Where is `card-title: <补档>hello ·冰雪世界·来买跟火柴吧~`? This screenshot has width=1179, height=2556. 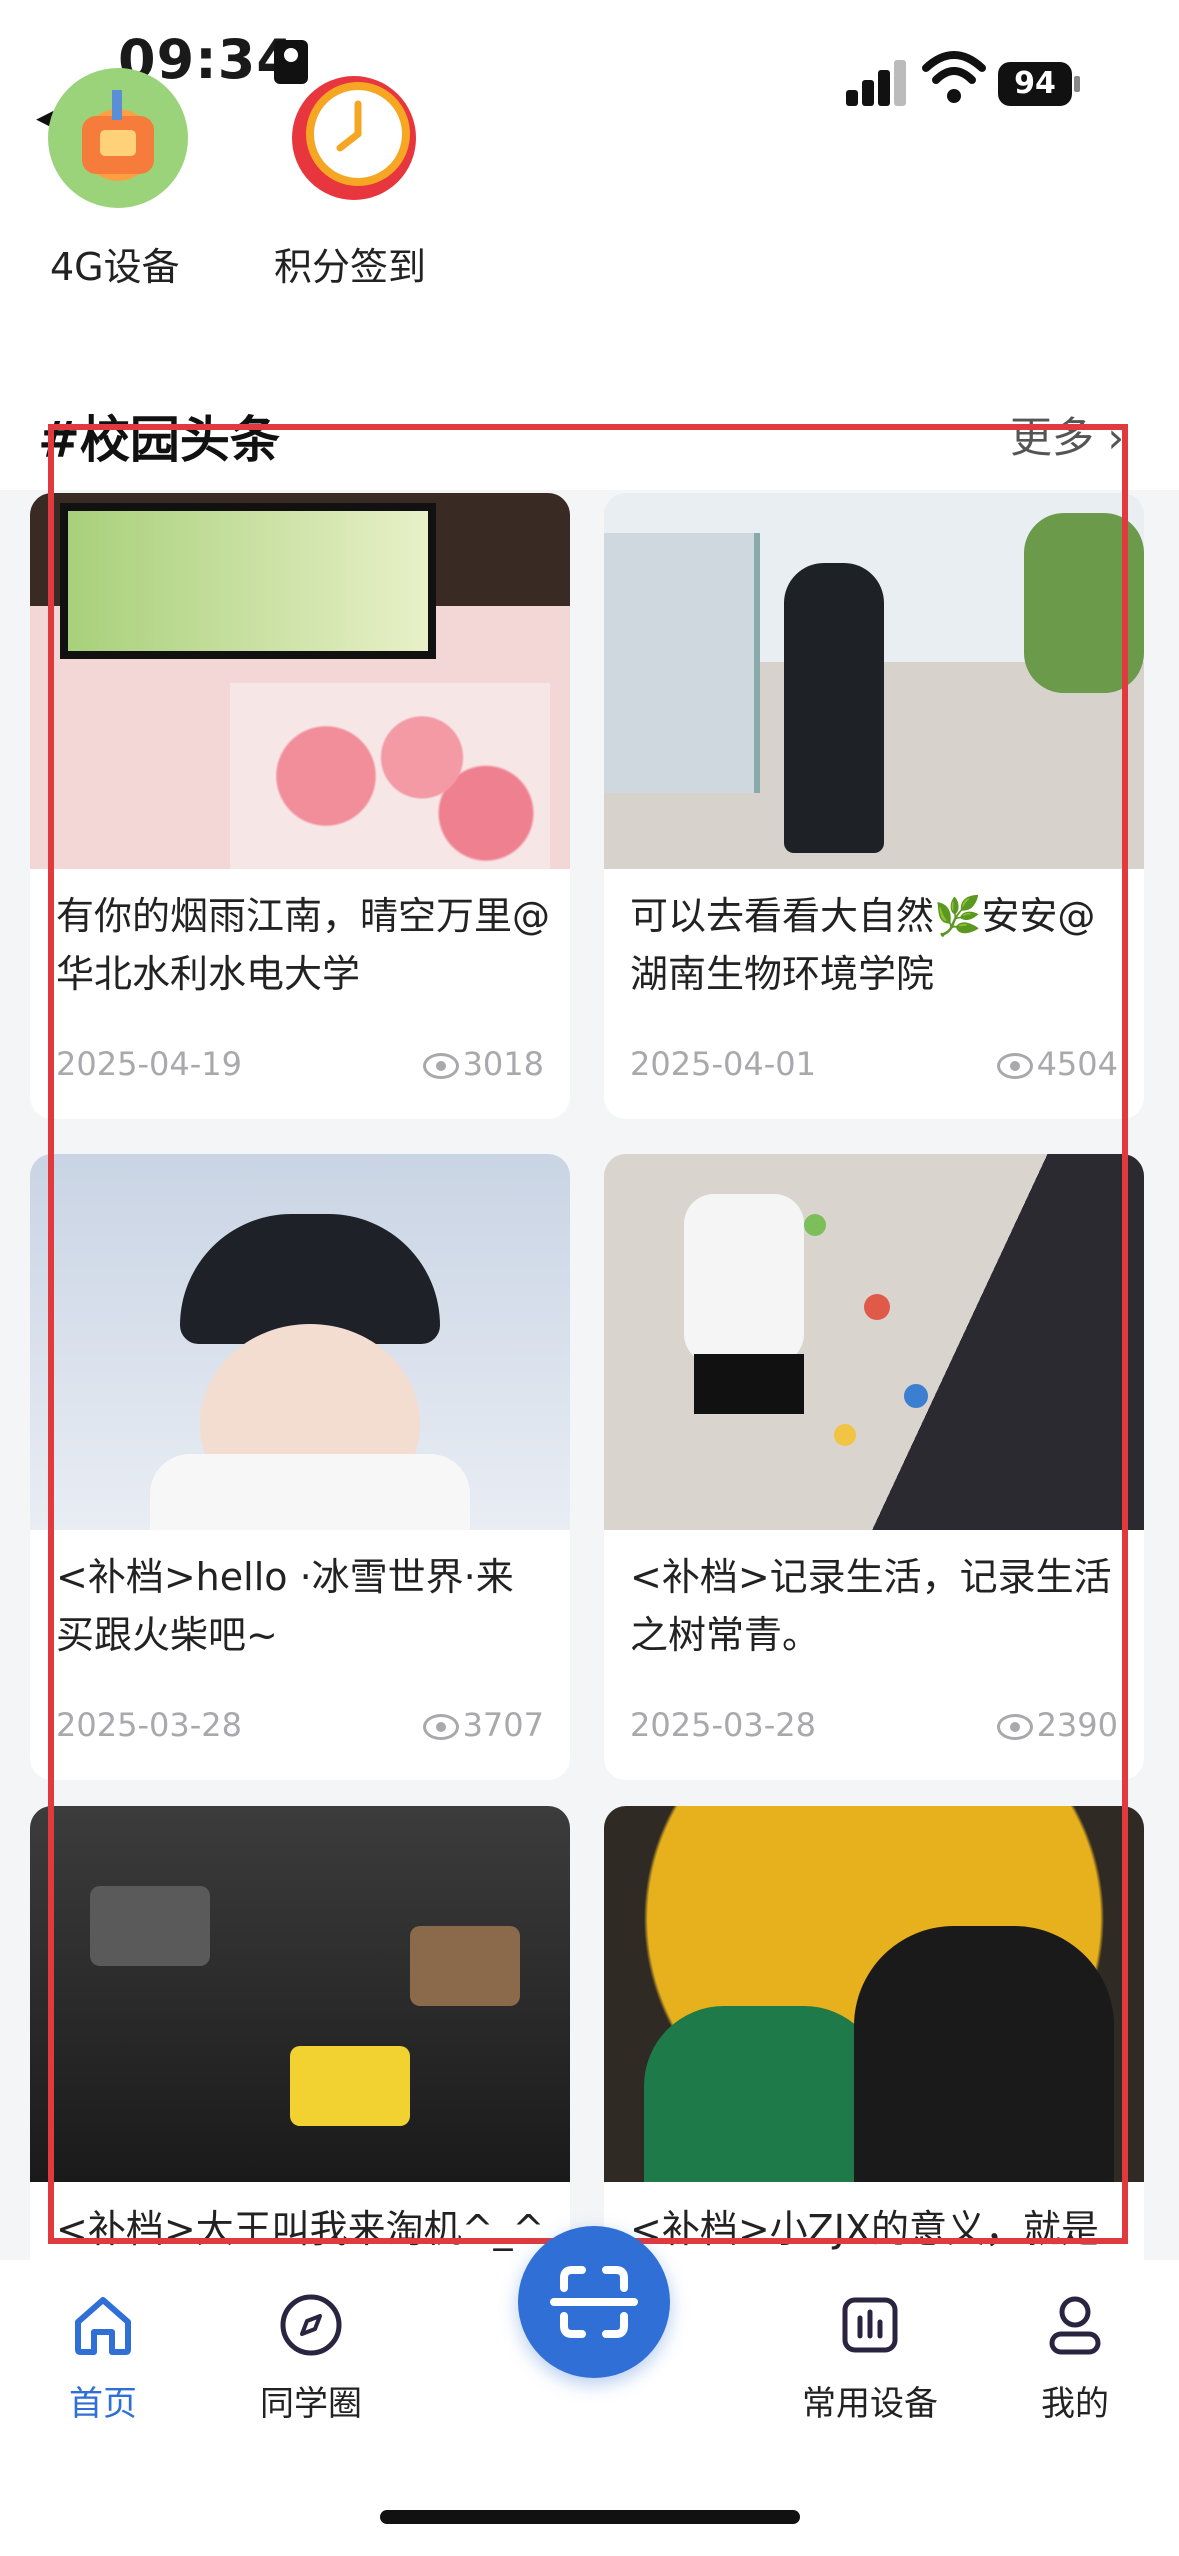
card-title: <补档>hello ·冰雪世界·来买跟火柴吧~ is located at coordinates (285, 1606).